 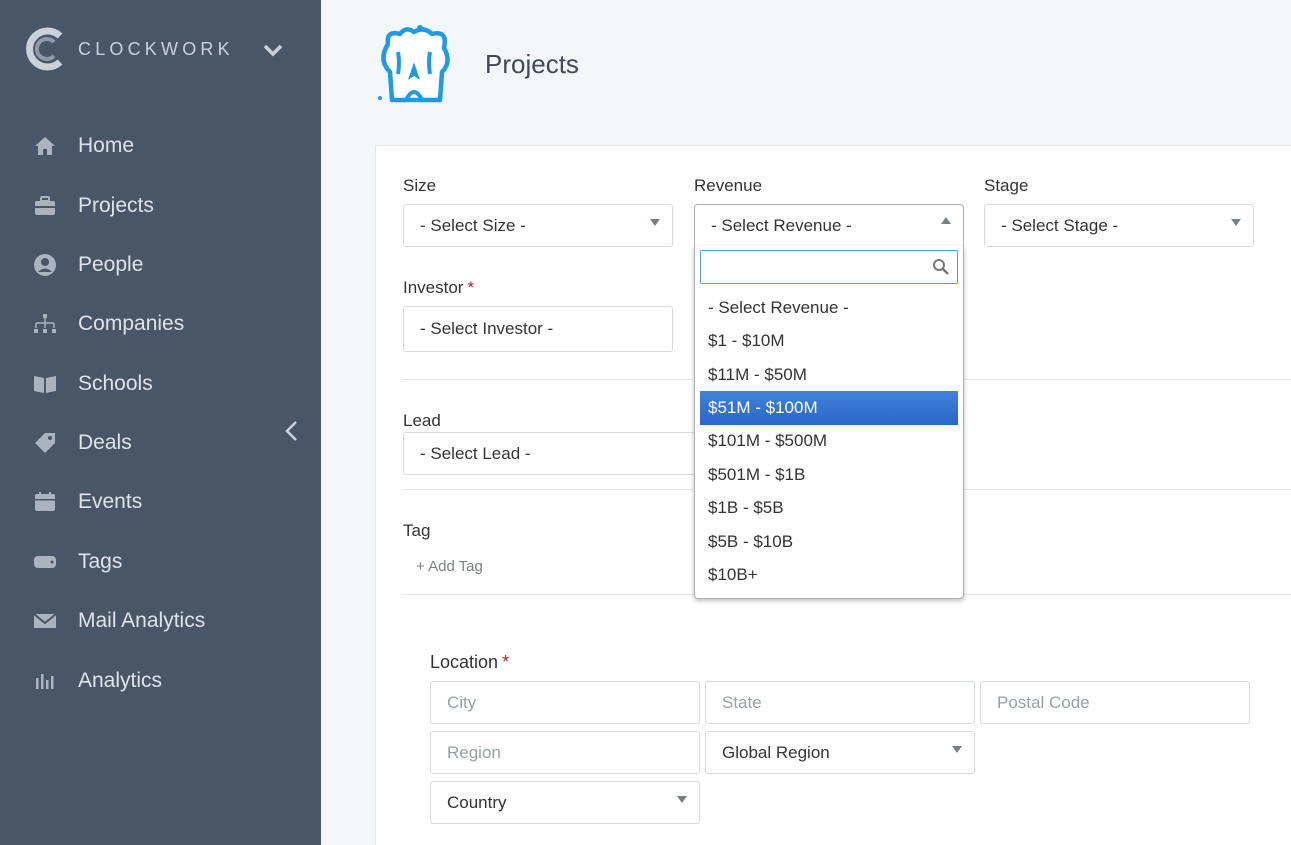 I want to click on sidebar-item-schools: Schools, so click(x=160, y=384).